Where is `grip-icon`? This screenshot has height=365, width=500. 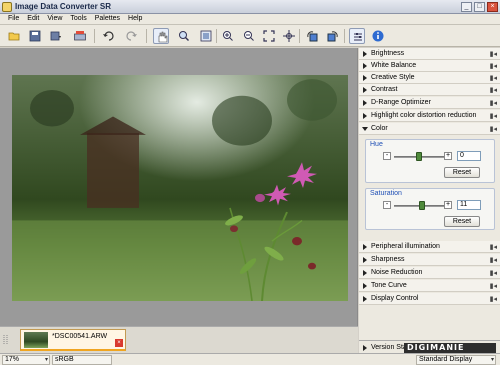
grip-icon is located at coordinates (6, 340).